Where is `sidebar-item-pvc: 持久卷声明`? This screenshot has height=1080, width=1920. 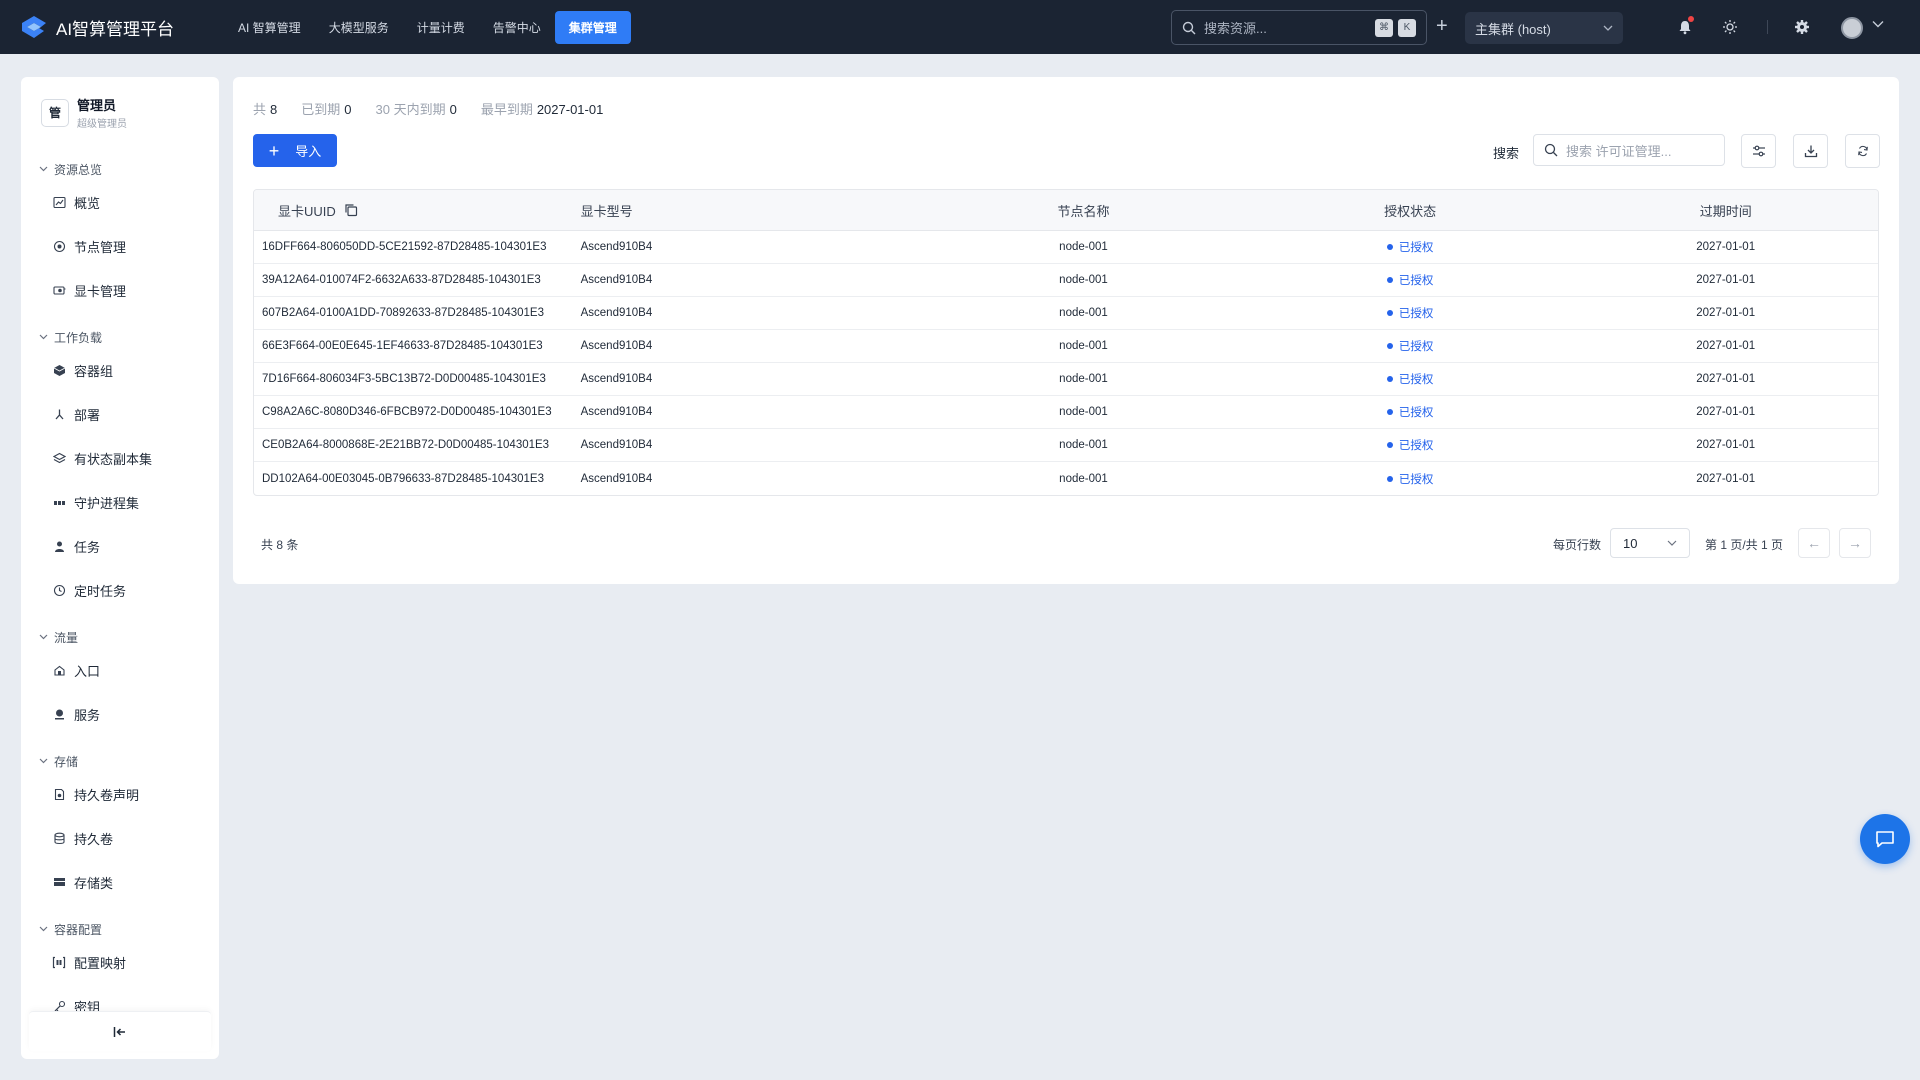 sidebar-item-pvc: 持久卷声明 is located at coordinates (120, 794).